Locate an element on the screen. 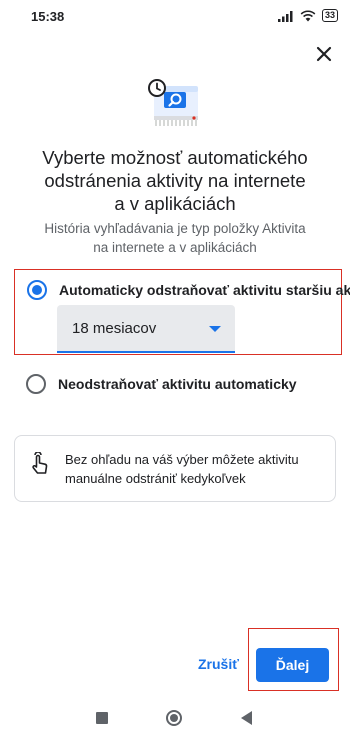 This screenshot has height=739, width=350. title-line: Vyberte možnosť automatického is located at coordinates (175, 157).